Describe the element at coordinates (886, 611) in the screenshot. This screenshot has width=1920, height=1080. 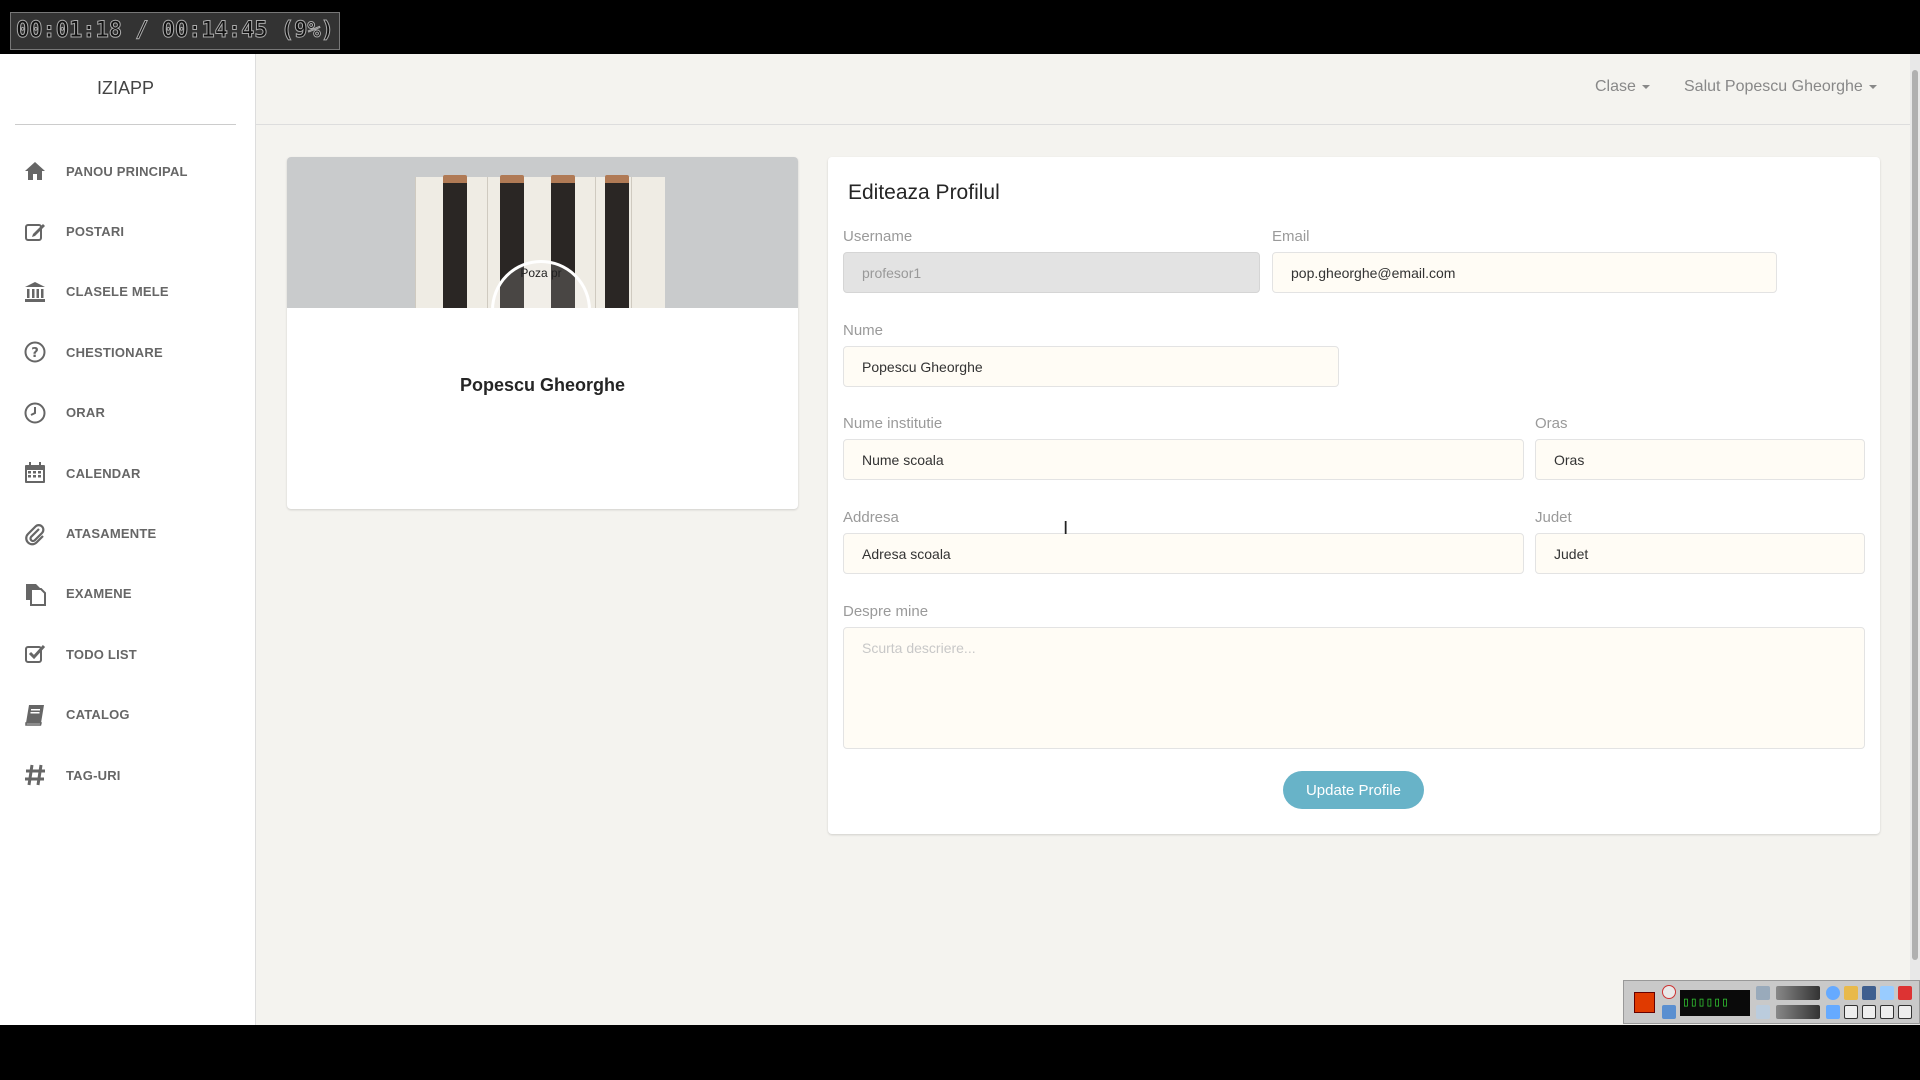
I see `about-label: Despre mine` at that location.